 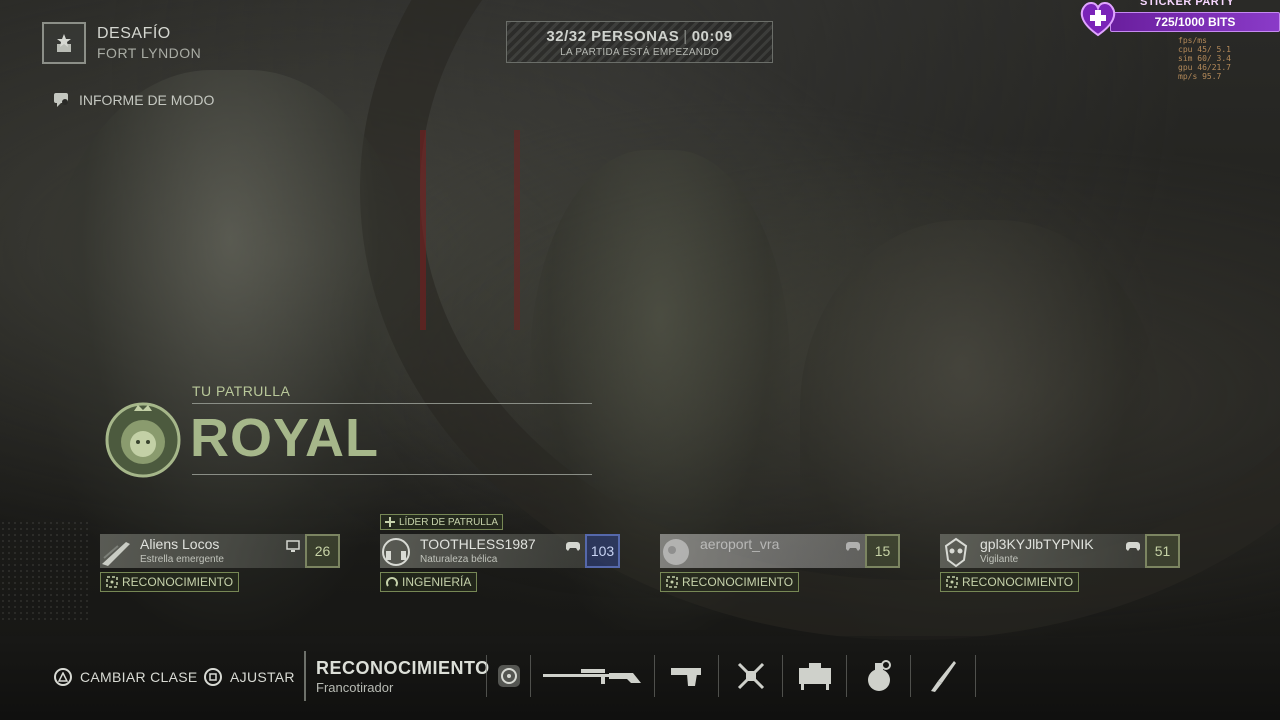 I want to click on player-count: 32/32 PERSONAS, so click(x=613, y=36).